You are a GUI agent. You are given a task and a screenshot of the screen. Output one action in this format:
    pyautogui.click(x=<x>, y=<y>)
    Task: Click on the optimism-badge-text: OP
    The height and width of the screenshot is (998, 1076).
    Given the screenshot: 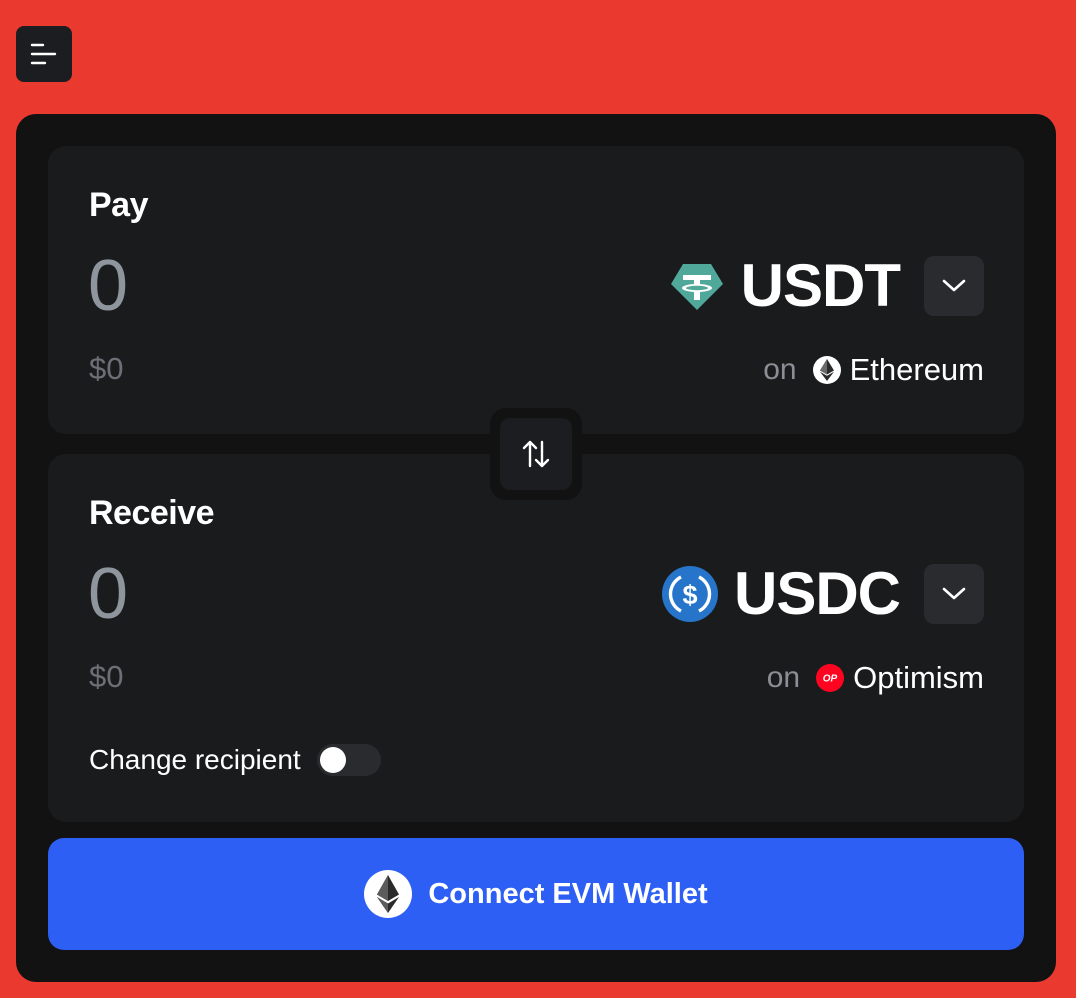 What is the action you would take?
    pyautogui.click(x=830, y=679)
    